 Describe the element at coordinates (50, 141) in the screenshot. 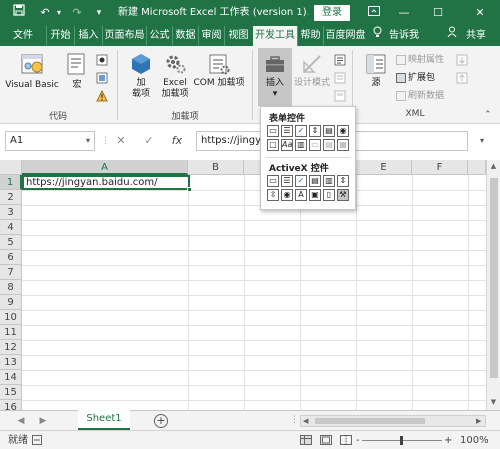

I see `name-box: A1` at that location.